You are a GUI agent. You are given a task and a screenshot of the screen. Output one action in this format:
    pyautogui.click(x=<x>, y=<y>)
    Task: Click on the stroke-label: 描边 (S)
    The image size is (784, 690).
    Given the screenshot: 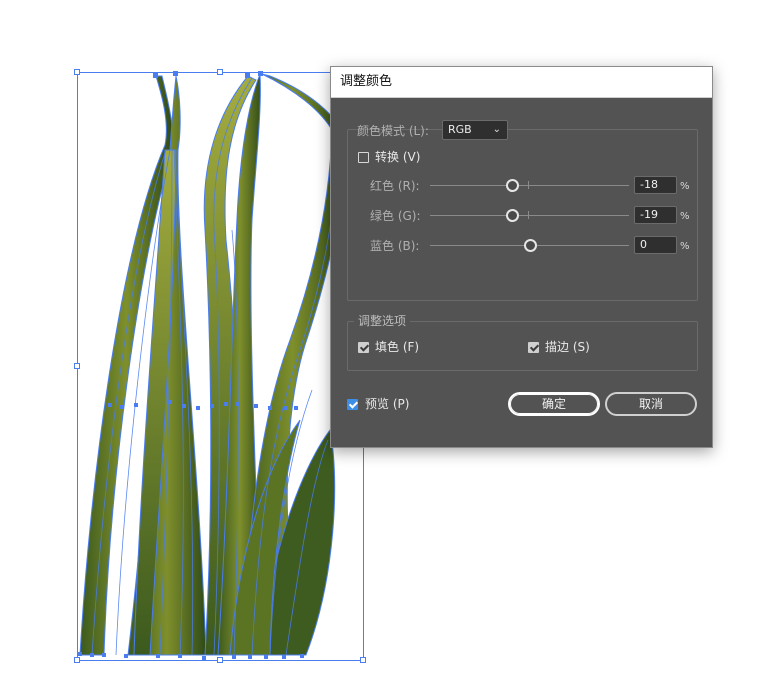 What is the action you would take?
    pyautogui.click(x=567, y=347)
    